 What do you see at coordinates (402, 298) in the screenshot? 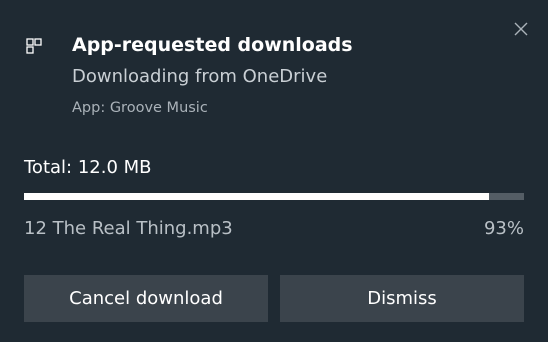
I see `dismiss-button: Dismiss` at bounding box center [402, 298].